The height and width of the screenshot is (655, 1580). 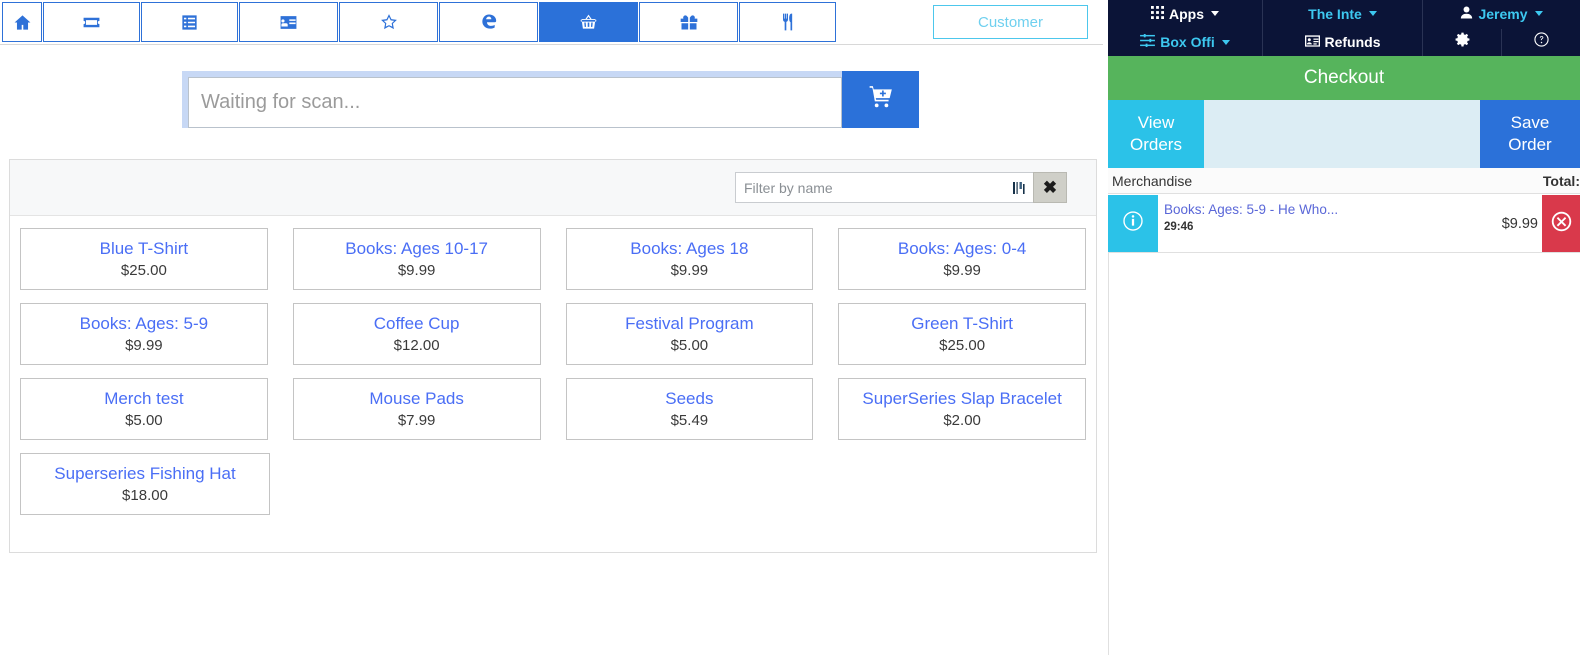 I want to click on ticket-icon, so click(x=91, y=22).